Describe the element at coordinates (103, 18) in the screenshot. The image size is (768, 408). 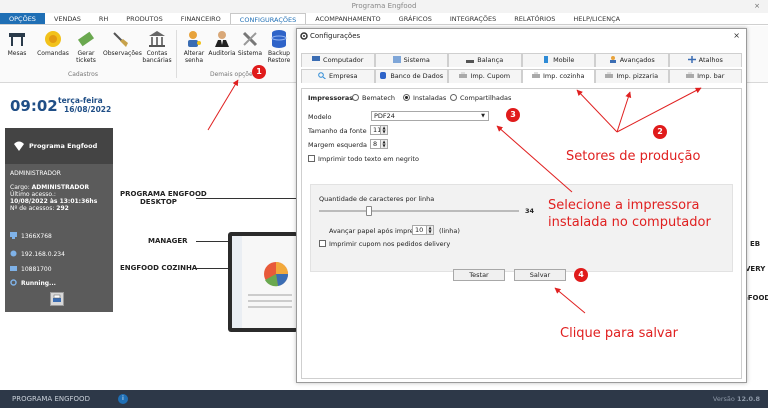
I see `menu-rh: RH` at that location.